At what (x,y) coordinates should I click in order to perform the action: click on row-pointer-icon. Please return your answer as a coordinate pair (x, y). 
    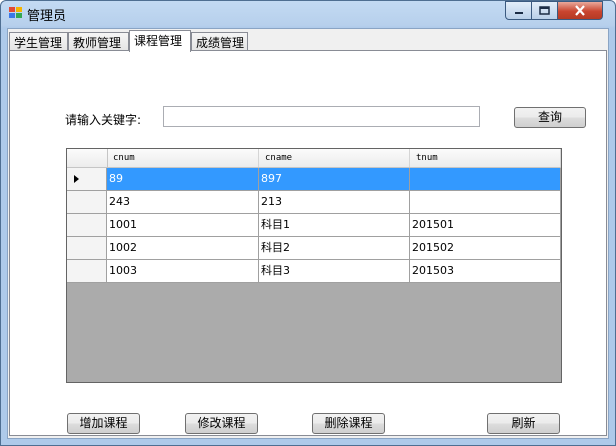
    Looking at the image, I should click on (76, 179).